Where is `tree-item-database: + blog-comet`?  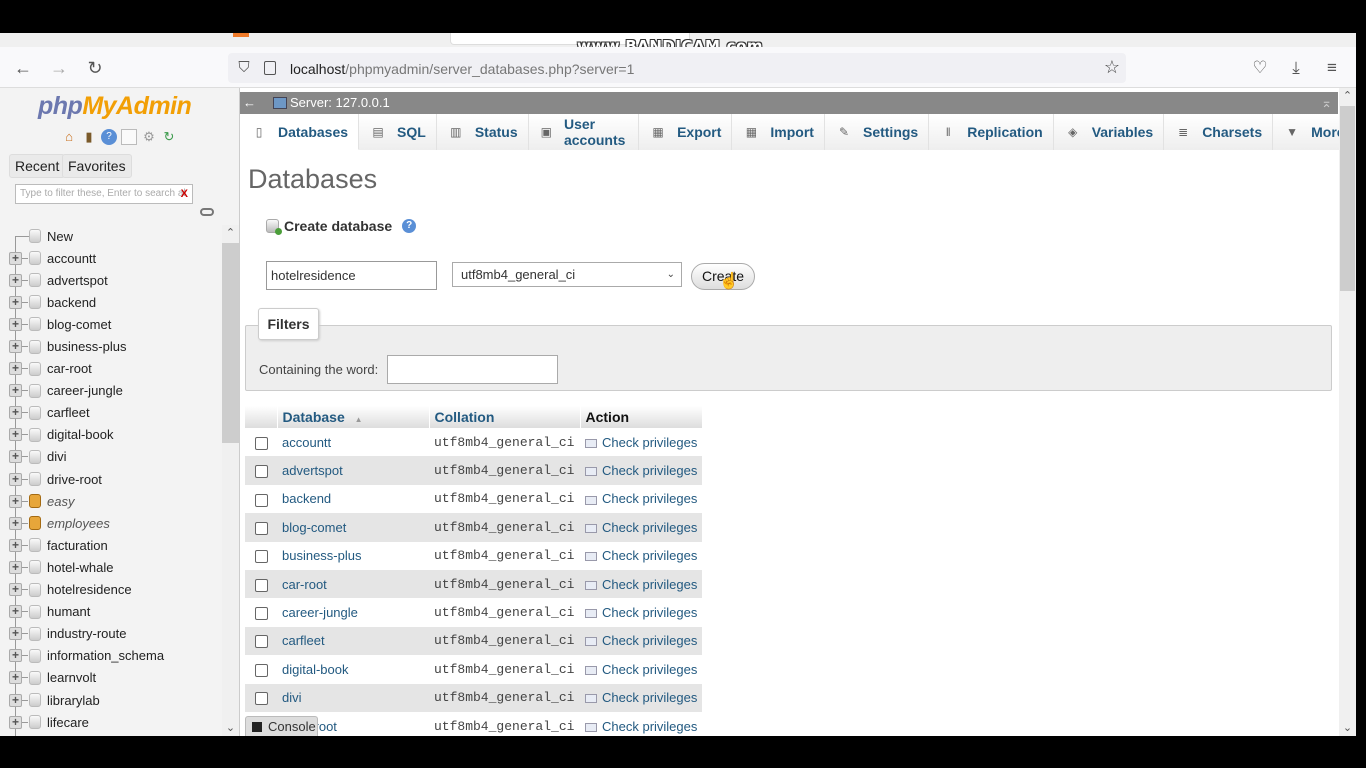
tree-item-database: + blog-comet is located at coordinates (111, 324).